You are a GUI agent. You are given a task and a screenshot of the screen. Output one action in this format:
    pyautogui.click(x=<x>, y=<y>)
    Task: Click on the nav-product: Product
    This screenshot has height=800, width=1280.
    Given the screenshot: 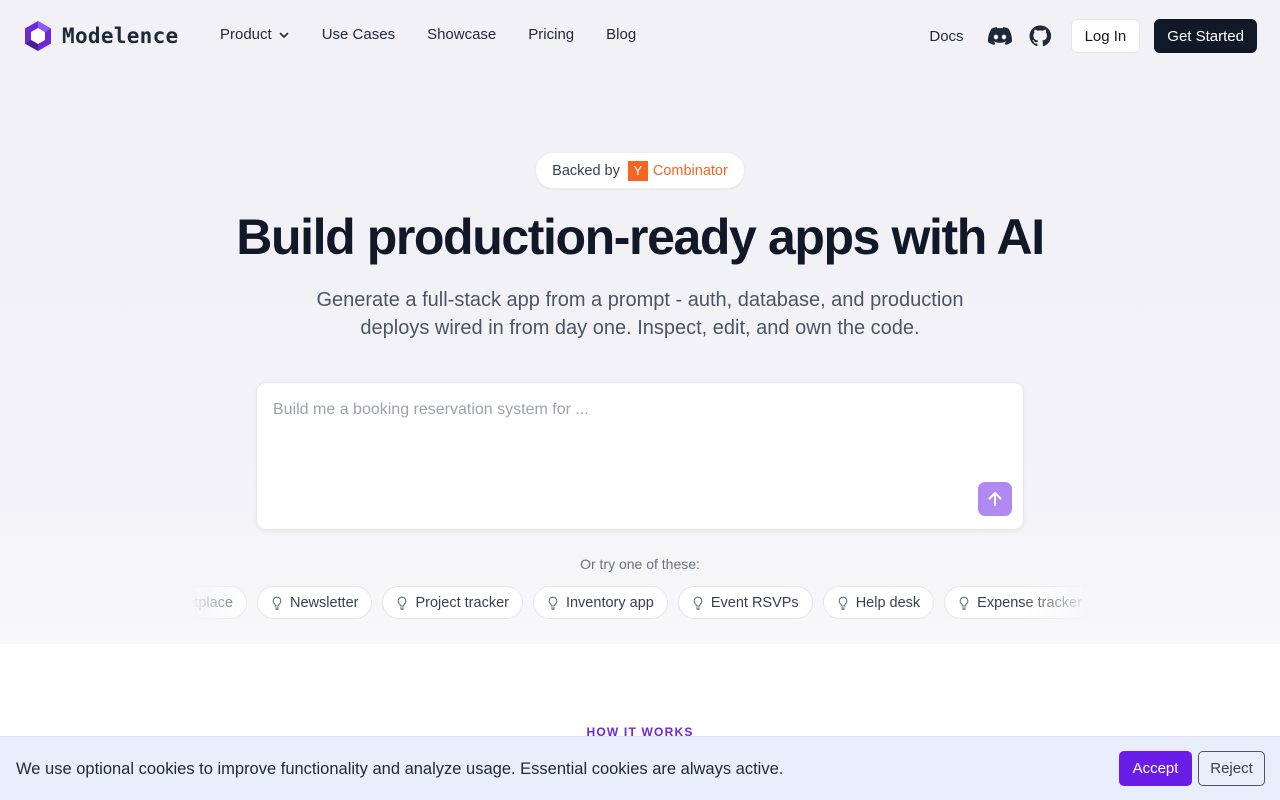 What is the action you would take?
    pyautogui.click(x=255, y=34)
    